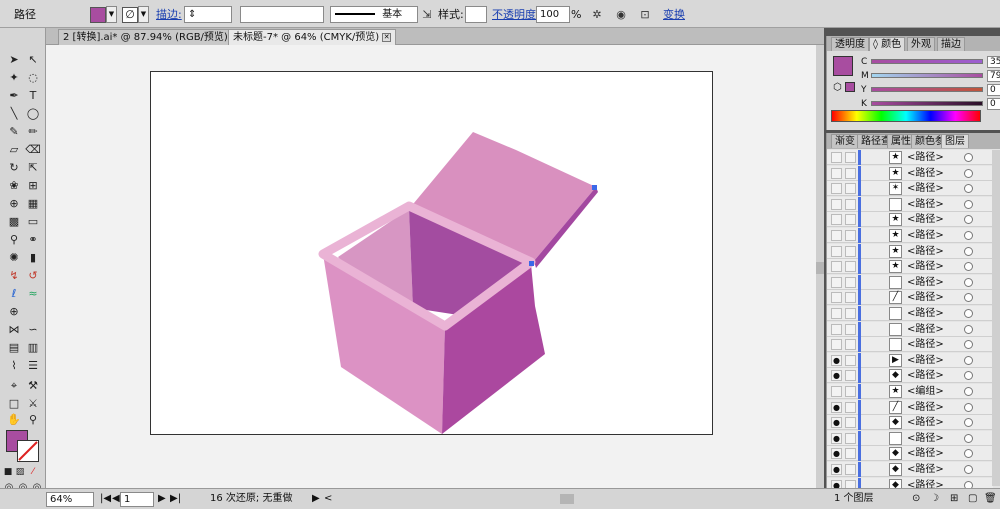  I want to click on page-select: 1, so click(137, 499).